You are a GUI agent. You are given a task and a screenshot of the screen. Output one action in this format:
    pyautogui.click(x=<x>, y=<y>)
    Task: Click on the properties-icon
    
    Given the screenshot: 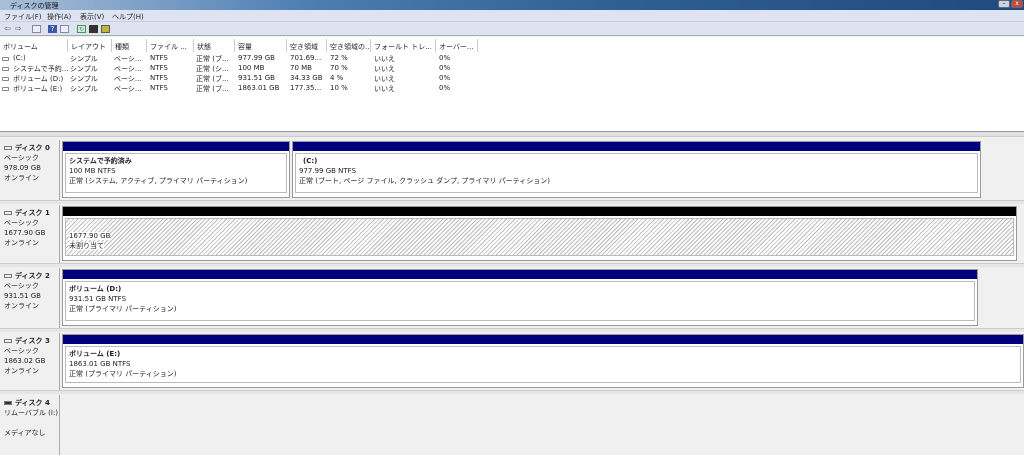 What is the action you would take?
    pyautogui.click(x=93, y=29)
    